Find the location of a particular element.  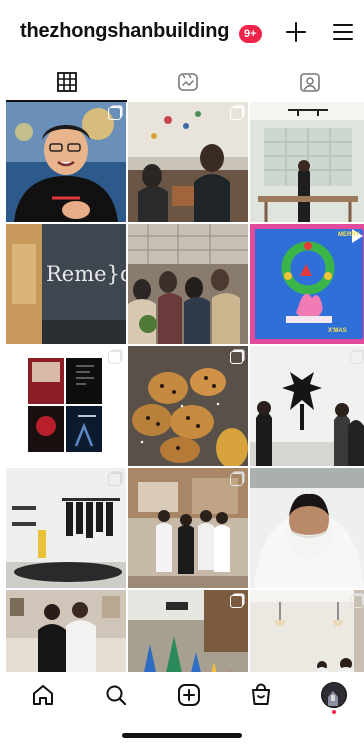

create-post-icon is located at coordinates (189, 695).